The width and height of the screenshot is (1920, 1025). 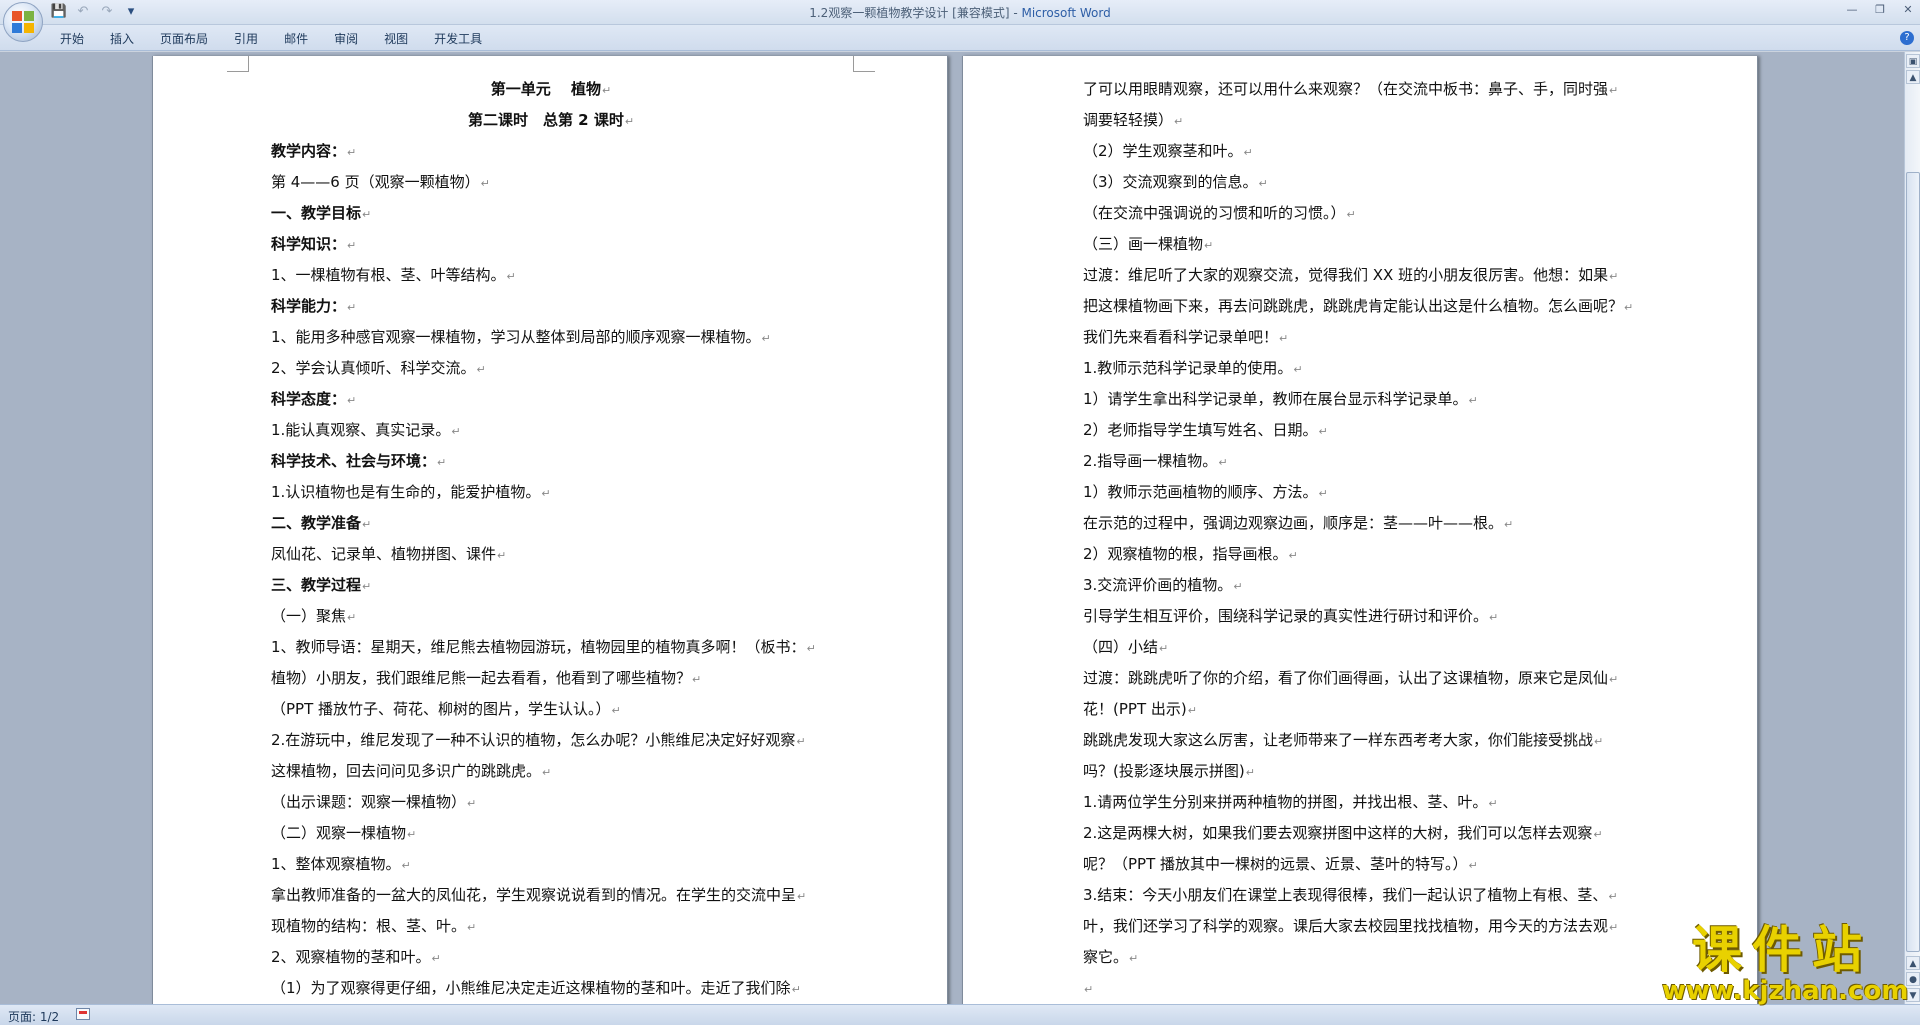 What do you see at coordinates (1363, 306) in the screenshot?
I see `paragraph-line: 把这棵植物画下来，再去问跳跳虎，跳跳虎肯定能认出这是什么植物。怎么画呢？↵` at bounding box center [1363, 306].